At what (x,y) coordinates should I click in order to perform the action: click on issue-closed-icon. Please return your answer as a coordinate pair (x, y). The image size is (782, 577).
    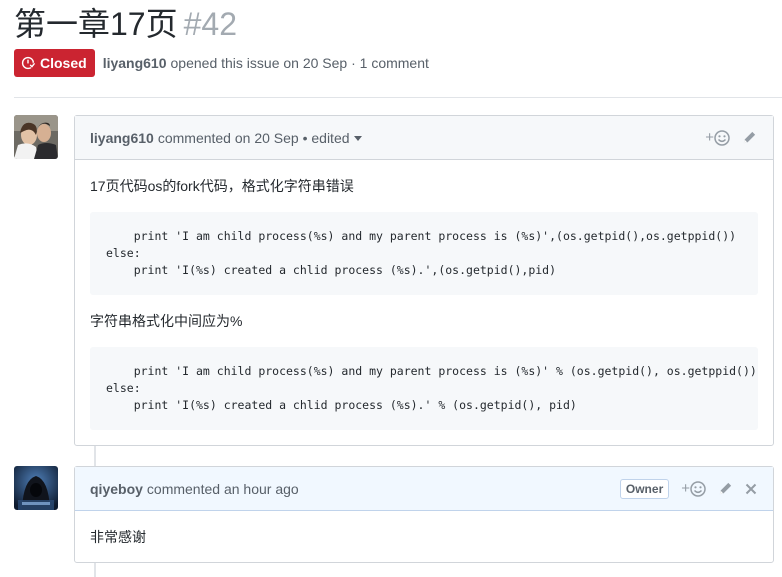
    Looking at the image, I should click on (28, 63).